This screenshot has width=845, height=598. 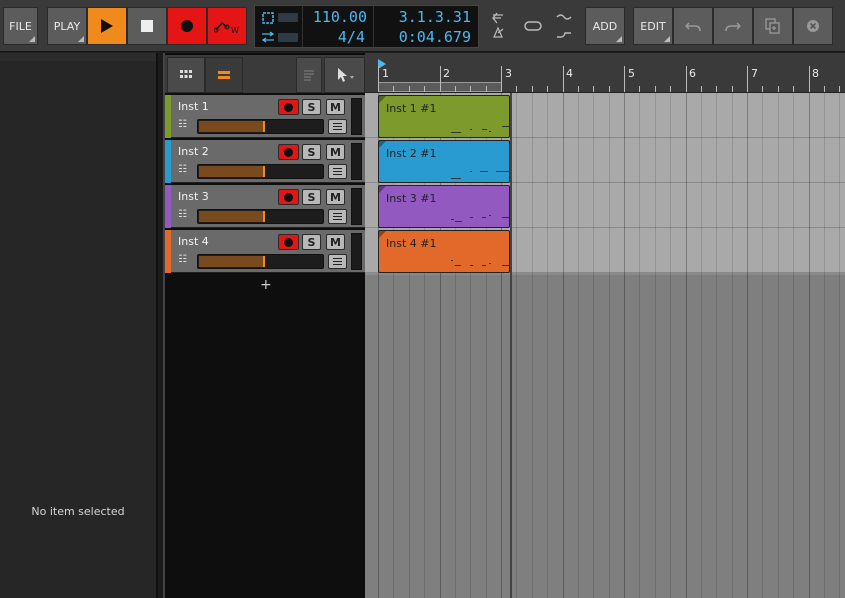 I want to click on inspector-header, so click(x=78, y=57).